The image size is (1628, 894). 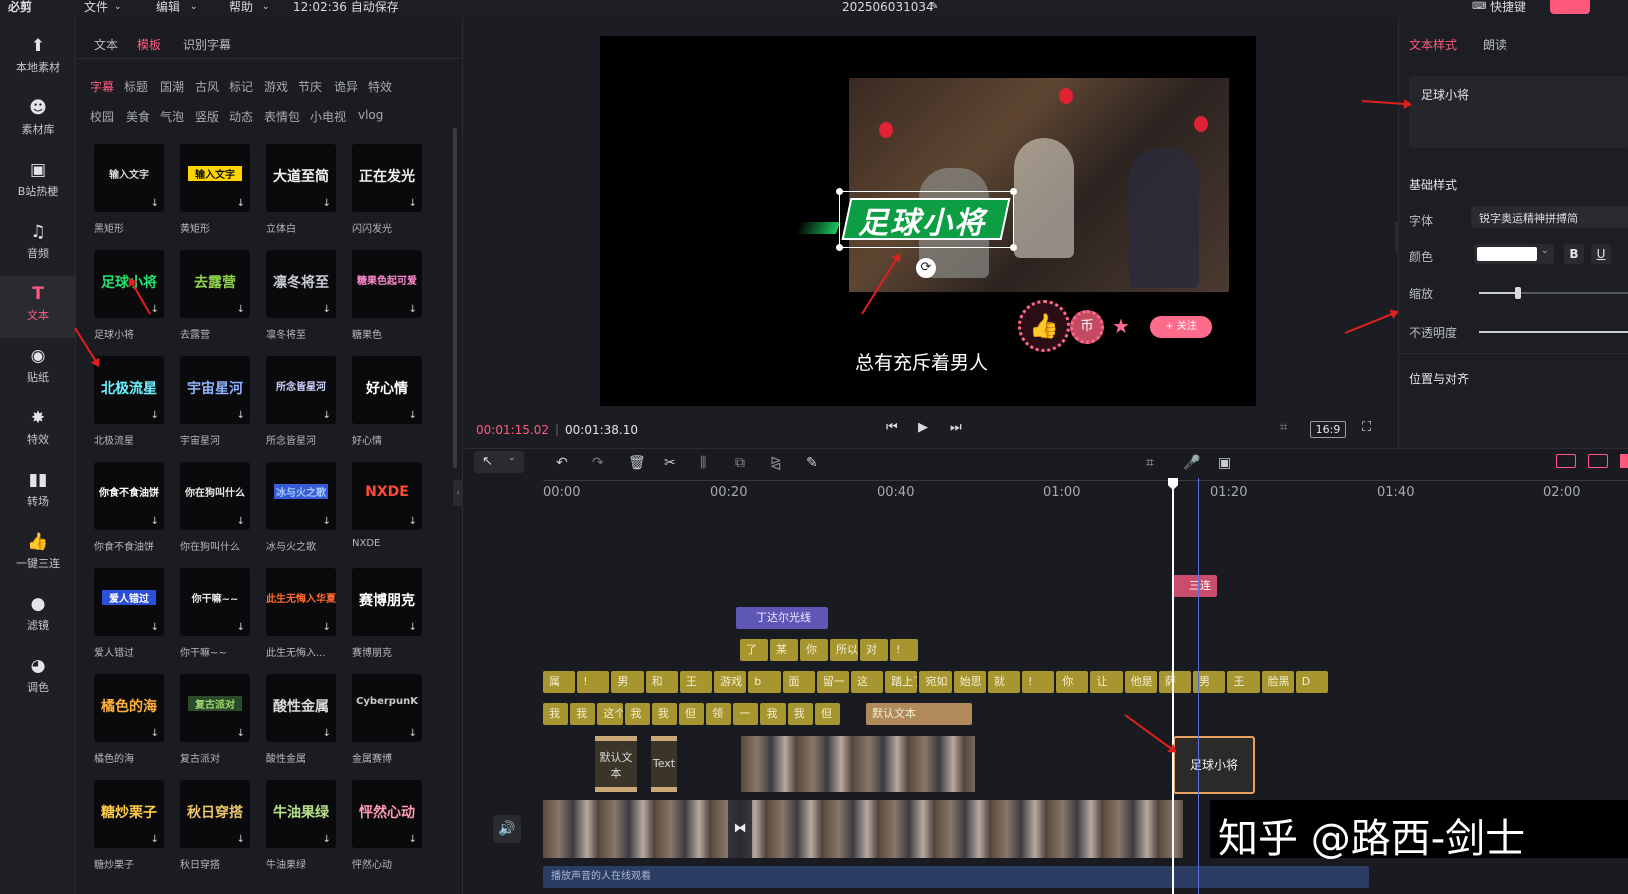 What do you see at coordinates (129, 390) in the screenshot?
I see `template-tile: 北极流星 ↓` at bounding box center [129, 390].